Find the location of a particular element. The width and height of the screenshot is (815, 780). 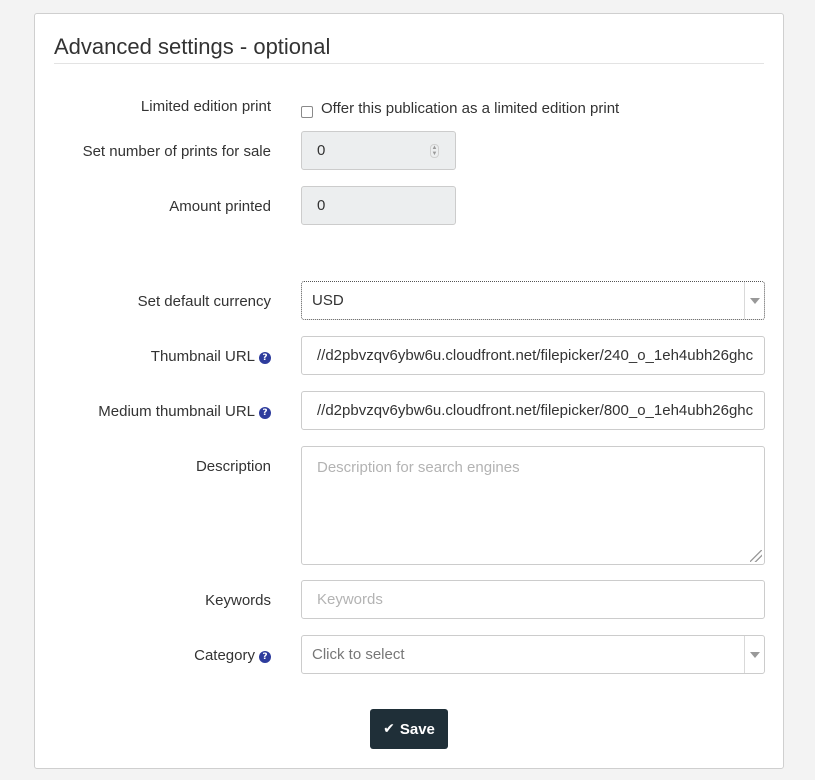

description-textarea: Description for search engines is located at coordinates (533, 505).